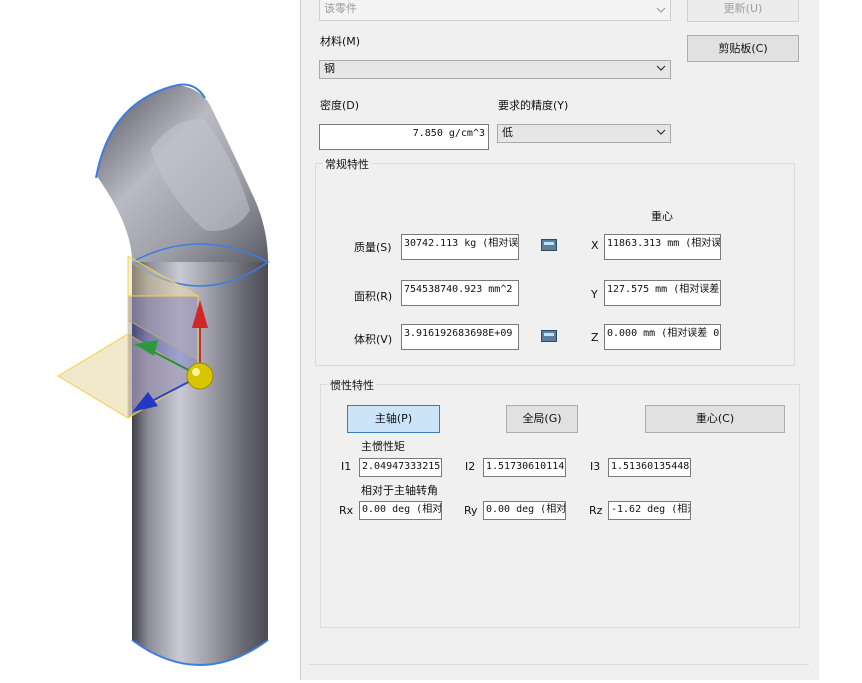 Image resolution: width=862 pixels, height=683 pixels. What do you see at coordinates (542, 419) in the screenshot?
I see `global-button: 全局(G)` at bounding box center [542, 419].